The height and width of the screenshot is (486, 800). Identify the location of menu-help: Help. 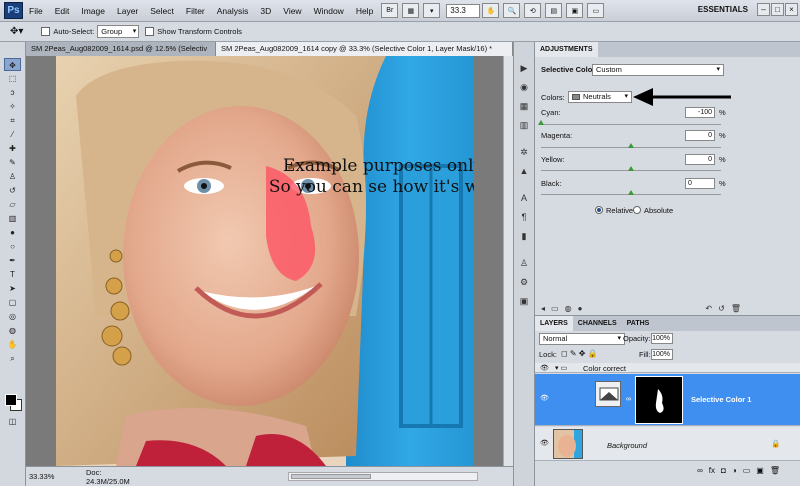
(364, 11).